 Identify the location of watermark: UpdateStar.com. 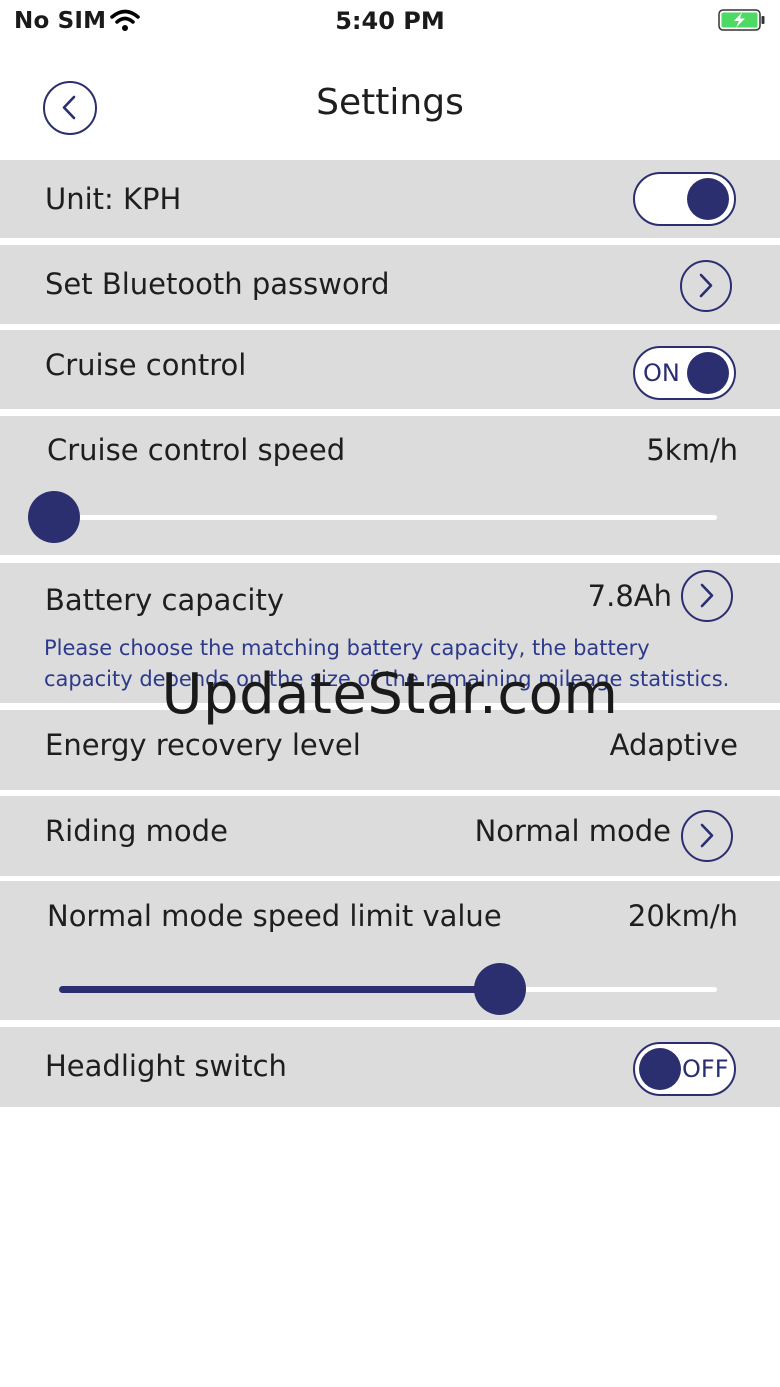
(390, 694).